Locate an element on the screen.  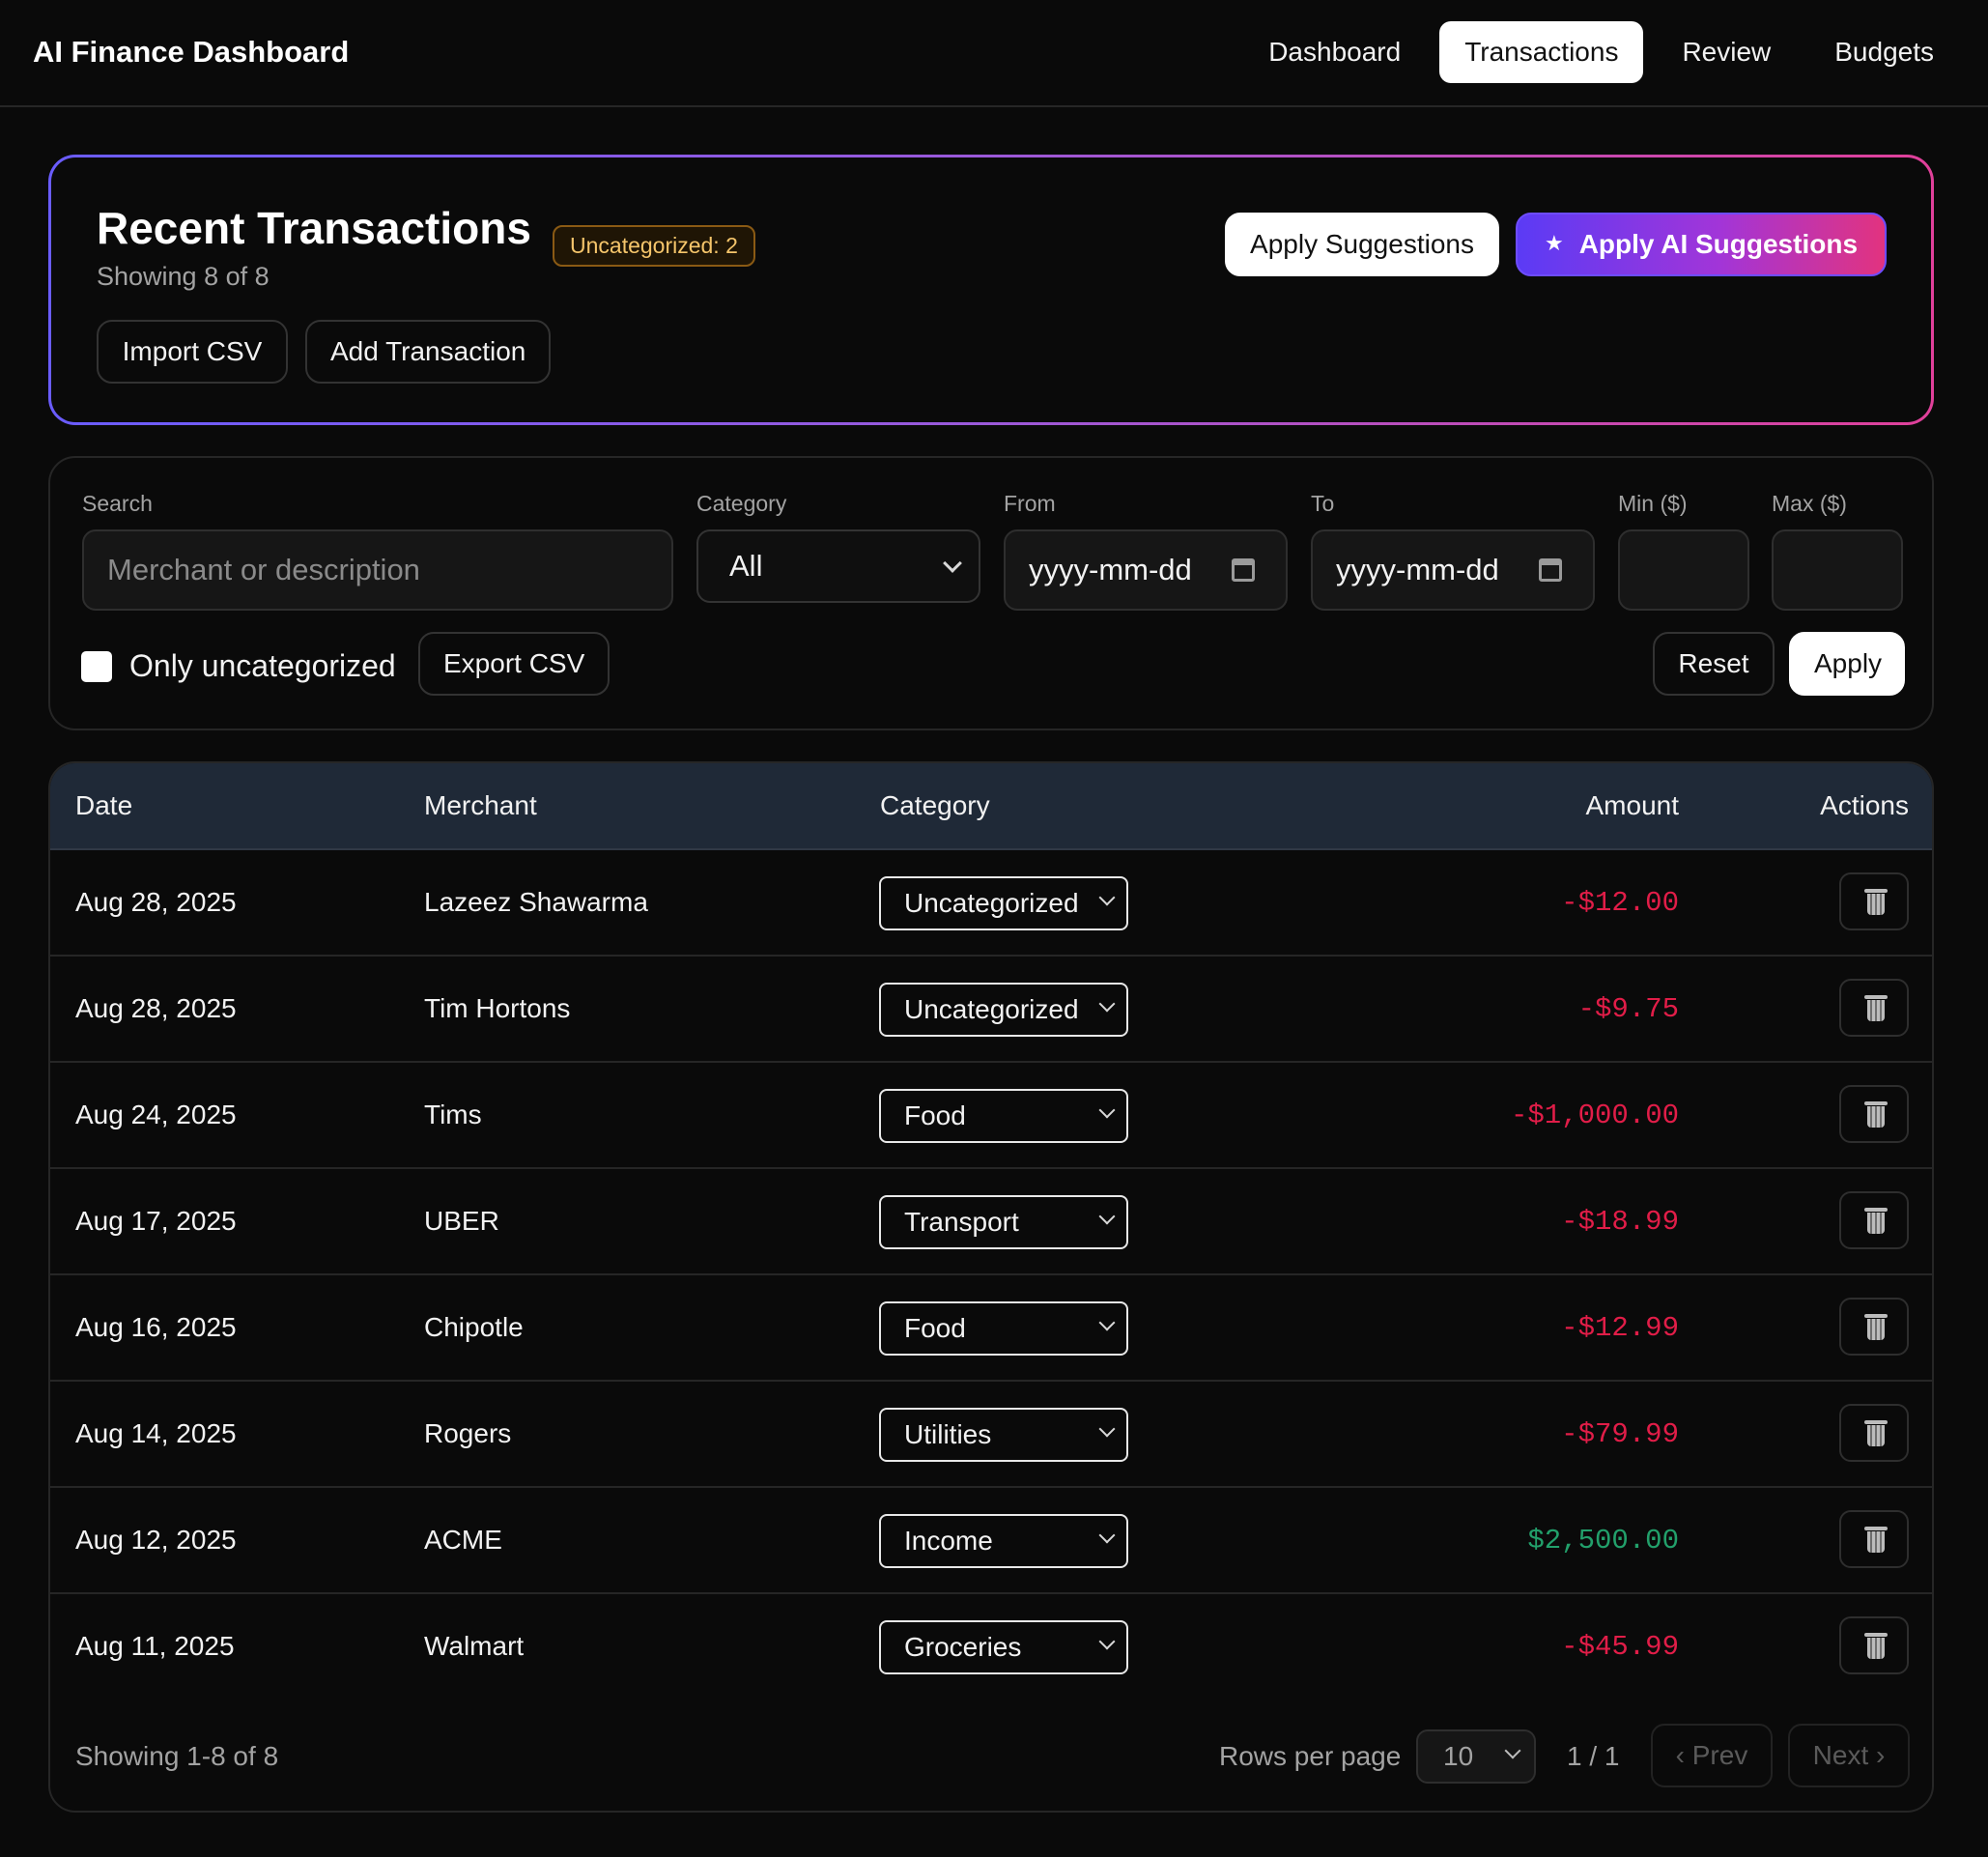
row-amount: $2,500.00 is located at coordinates (1603, 1541).